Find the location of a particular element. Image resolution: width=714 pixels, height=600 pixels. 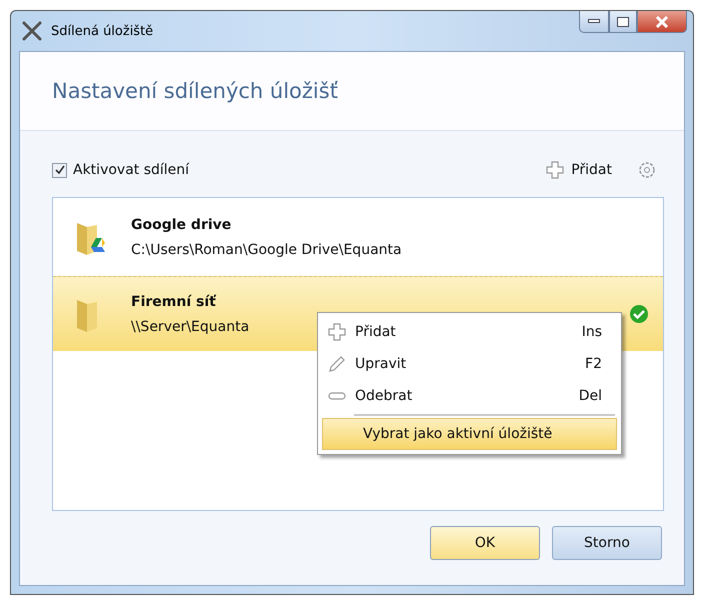

dialog-heading: Nastavení sdílených úložišť is located at coordinates (195, 91).